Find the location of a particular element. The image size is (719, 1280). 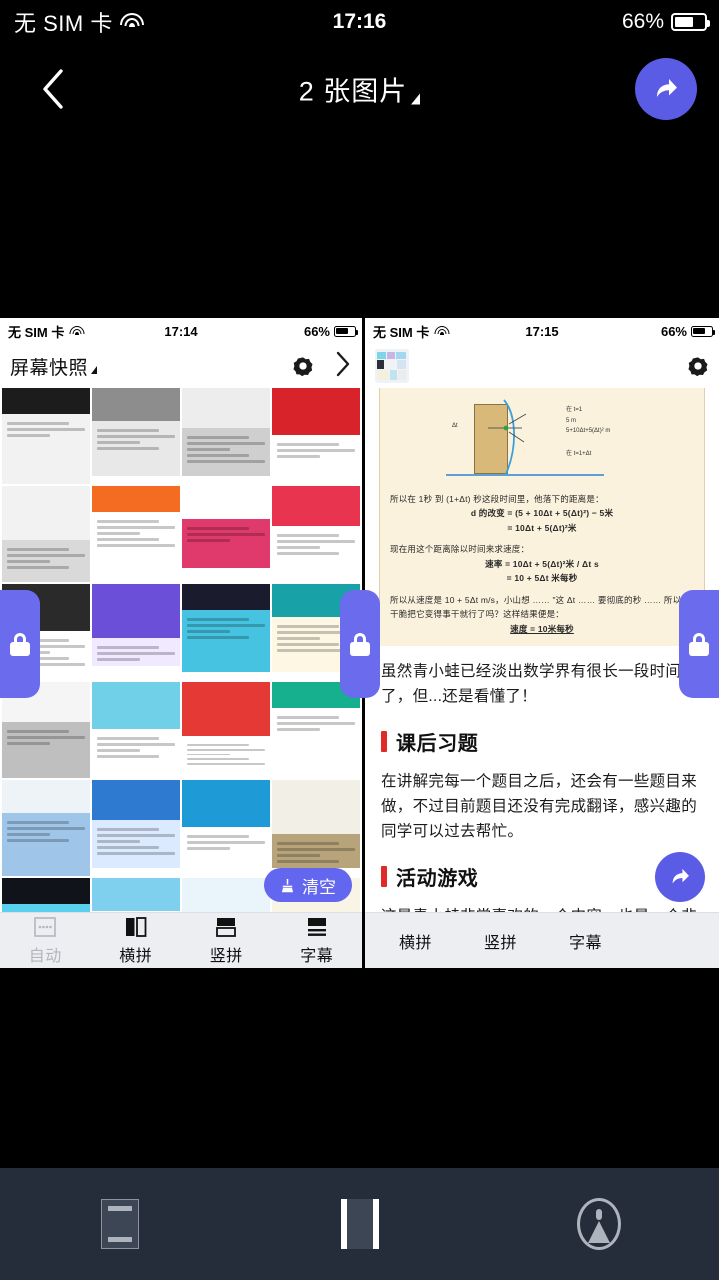

home-button is located at coordinates (360, 1224).